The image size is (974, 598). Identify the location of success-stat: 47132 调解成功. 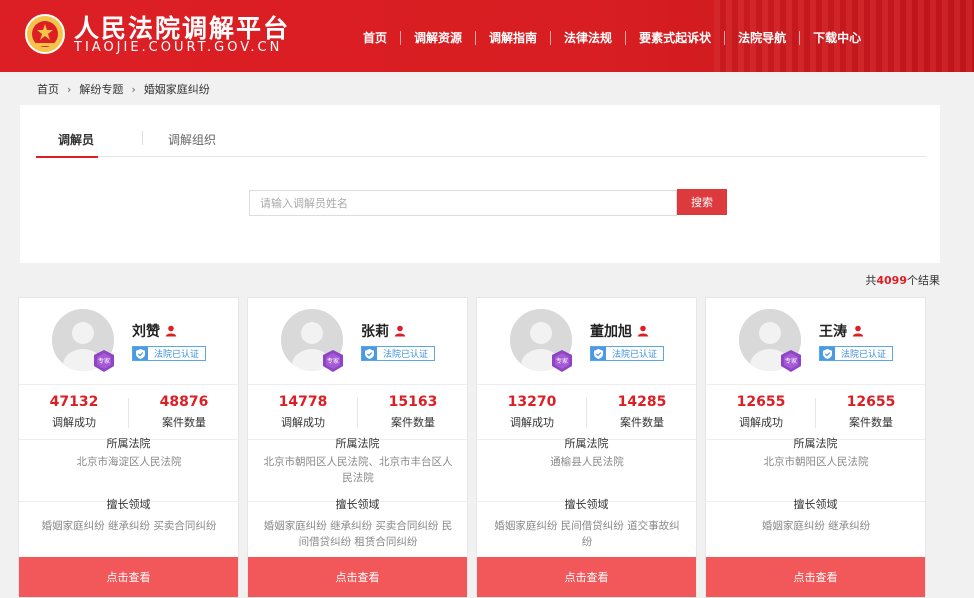
(74, 411).